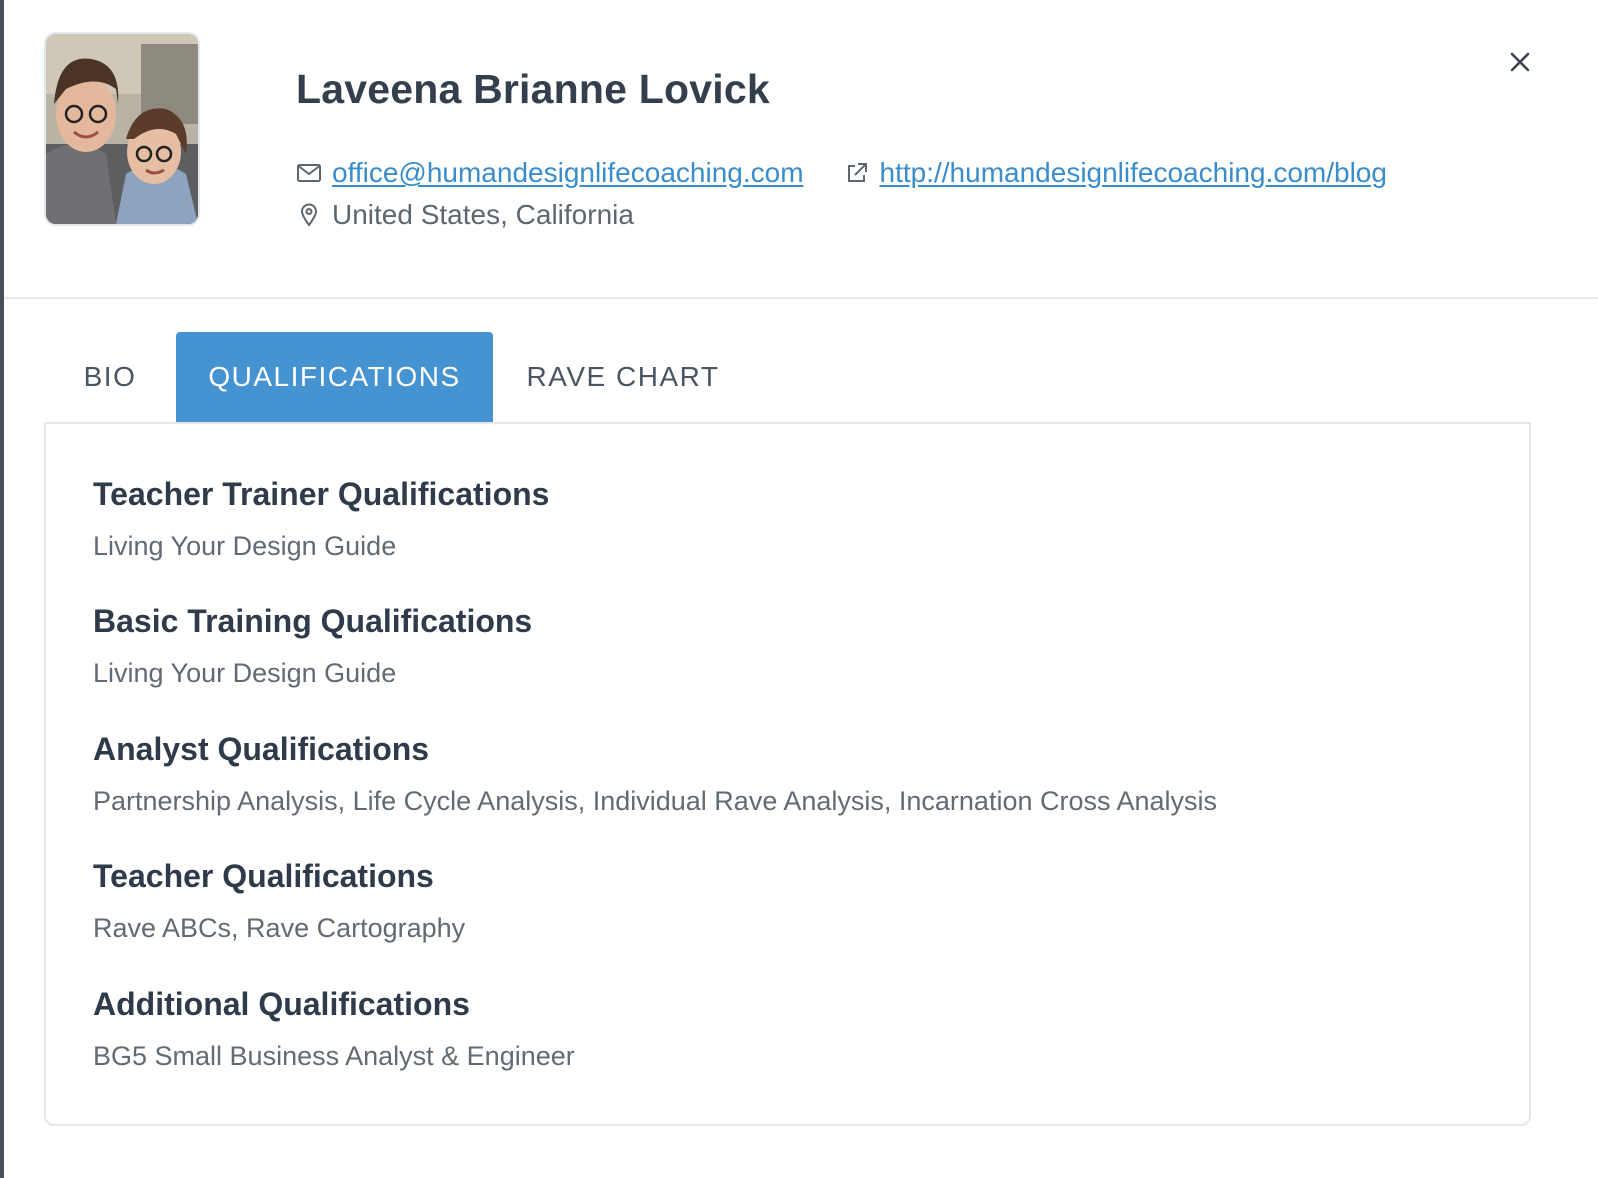  What do you see at coordinates (281, 1004) in the screenshot?
I see `qualification-title: Additional Qualifications` at bounding box center [281, 1004].